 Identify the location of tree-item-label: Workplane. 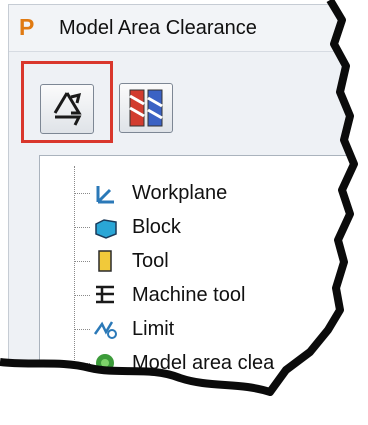
(180, 193).